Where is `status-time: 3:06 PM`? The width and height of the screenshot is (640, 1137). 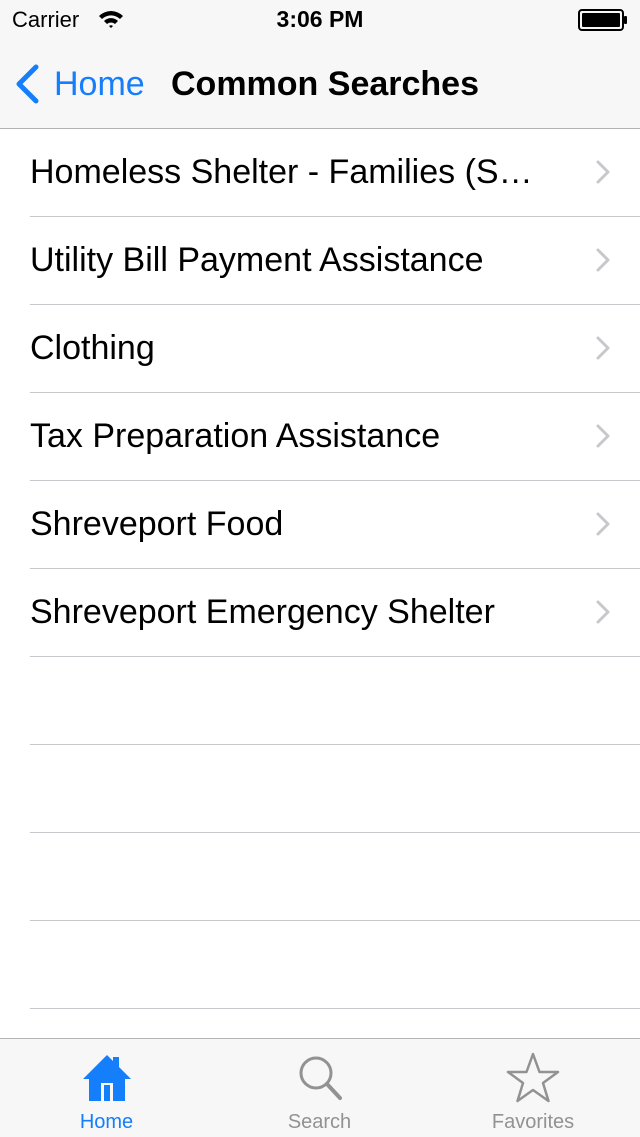 status-time: 3:06 PM is located at coordinates (320, 19).